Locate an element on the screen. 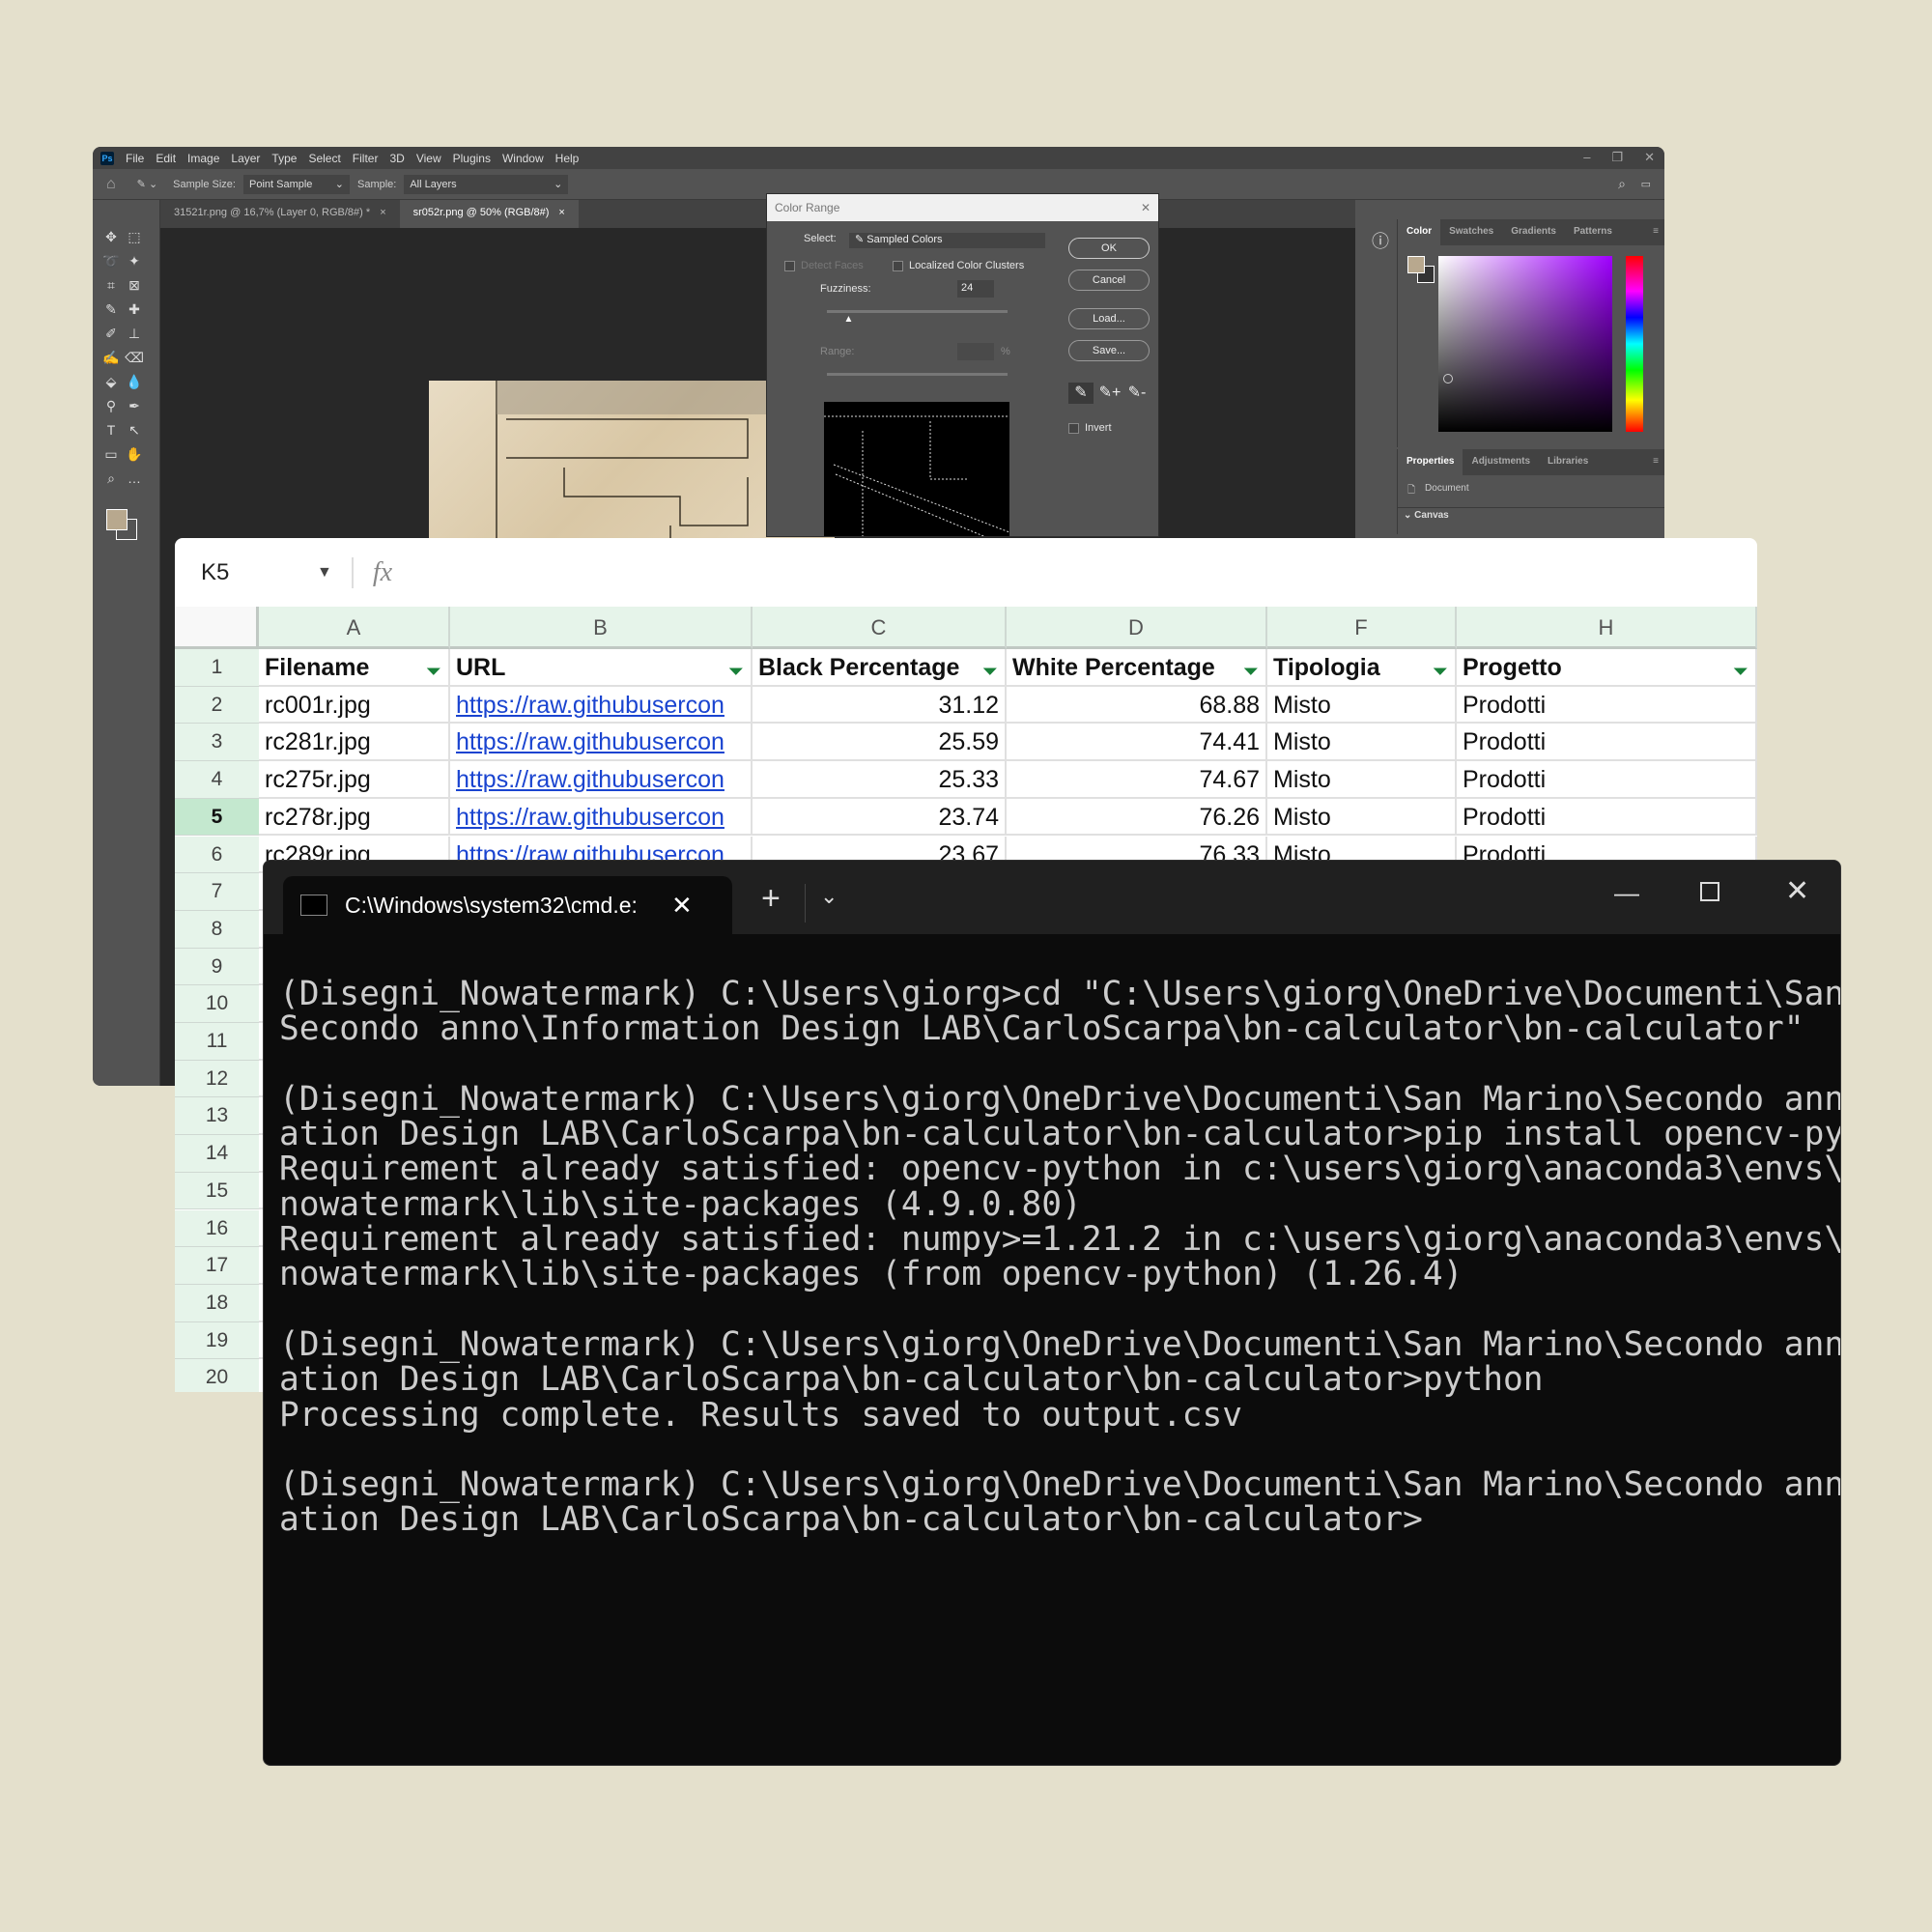 This screenshot has height=1932, width=1932. paint-bucket-tool-icon: ⬙ is located at coordinates (111, 383).